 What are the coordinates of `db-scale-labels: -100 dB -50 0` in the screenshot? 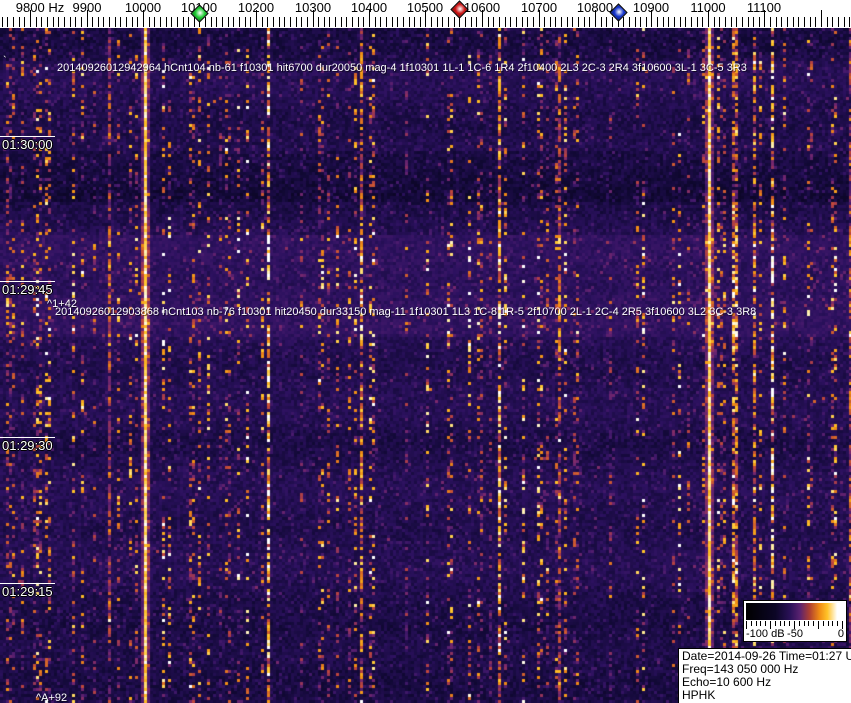 It's located at (795, 634).